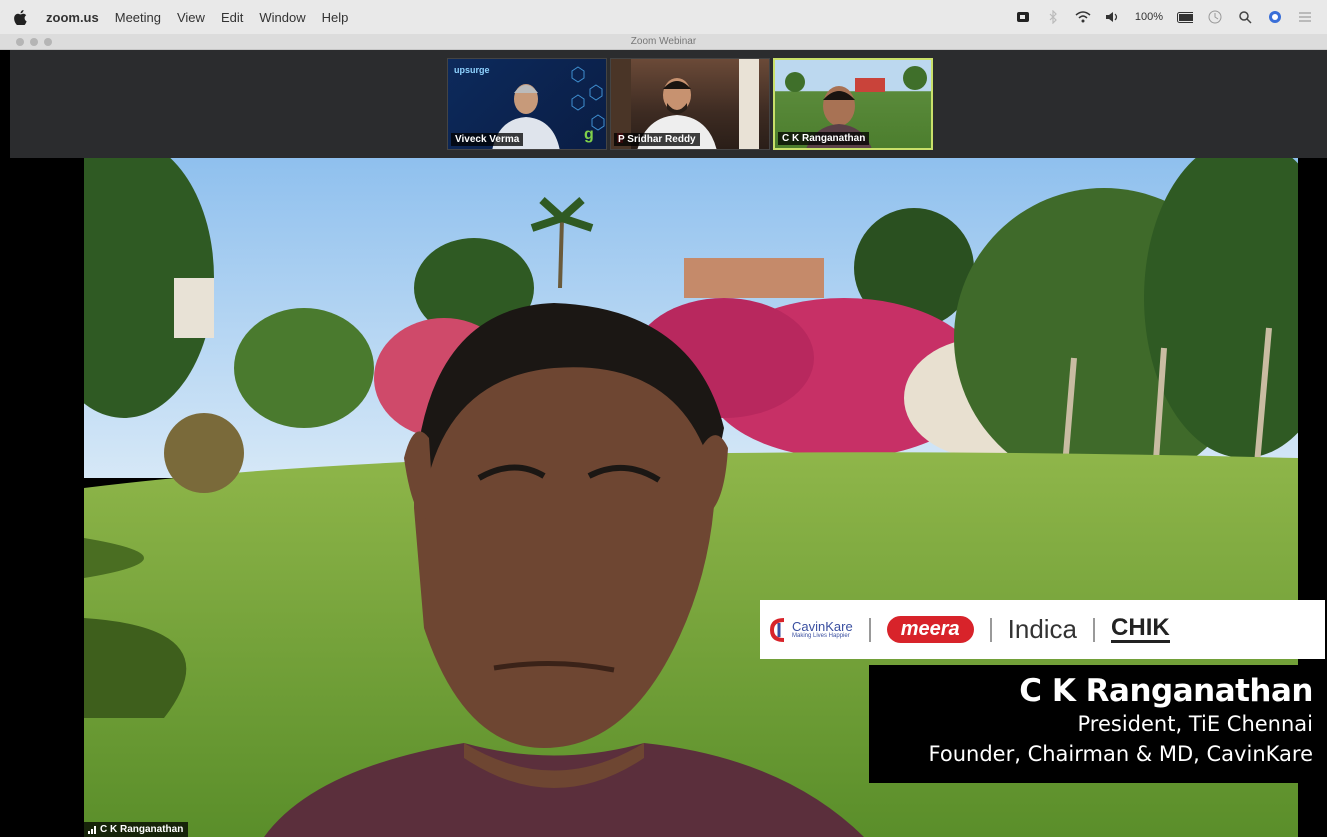 The image size is (1327, 837). Describe the element at coordinates (232, 17) in the screenshot. I see `menu-edit: Edit` at that location.